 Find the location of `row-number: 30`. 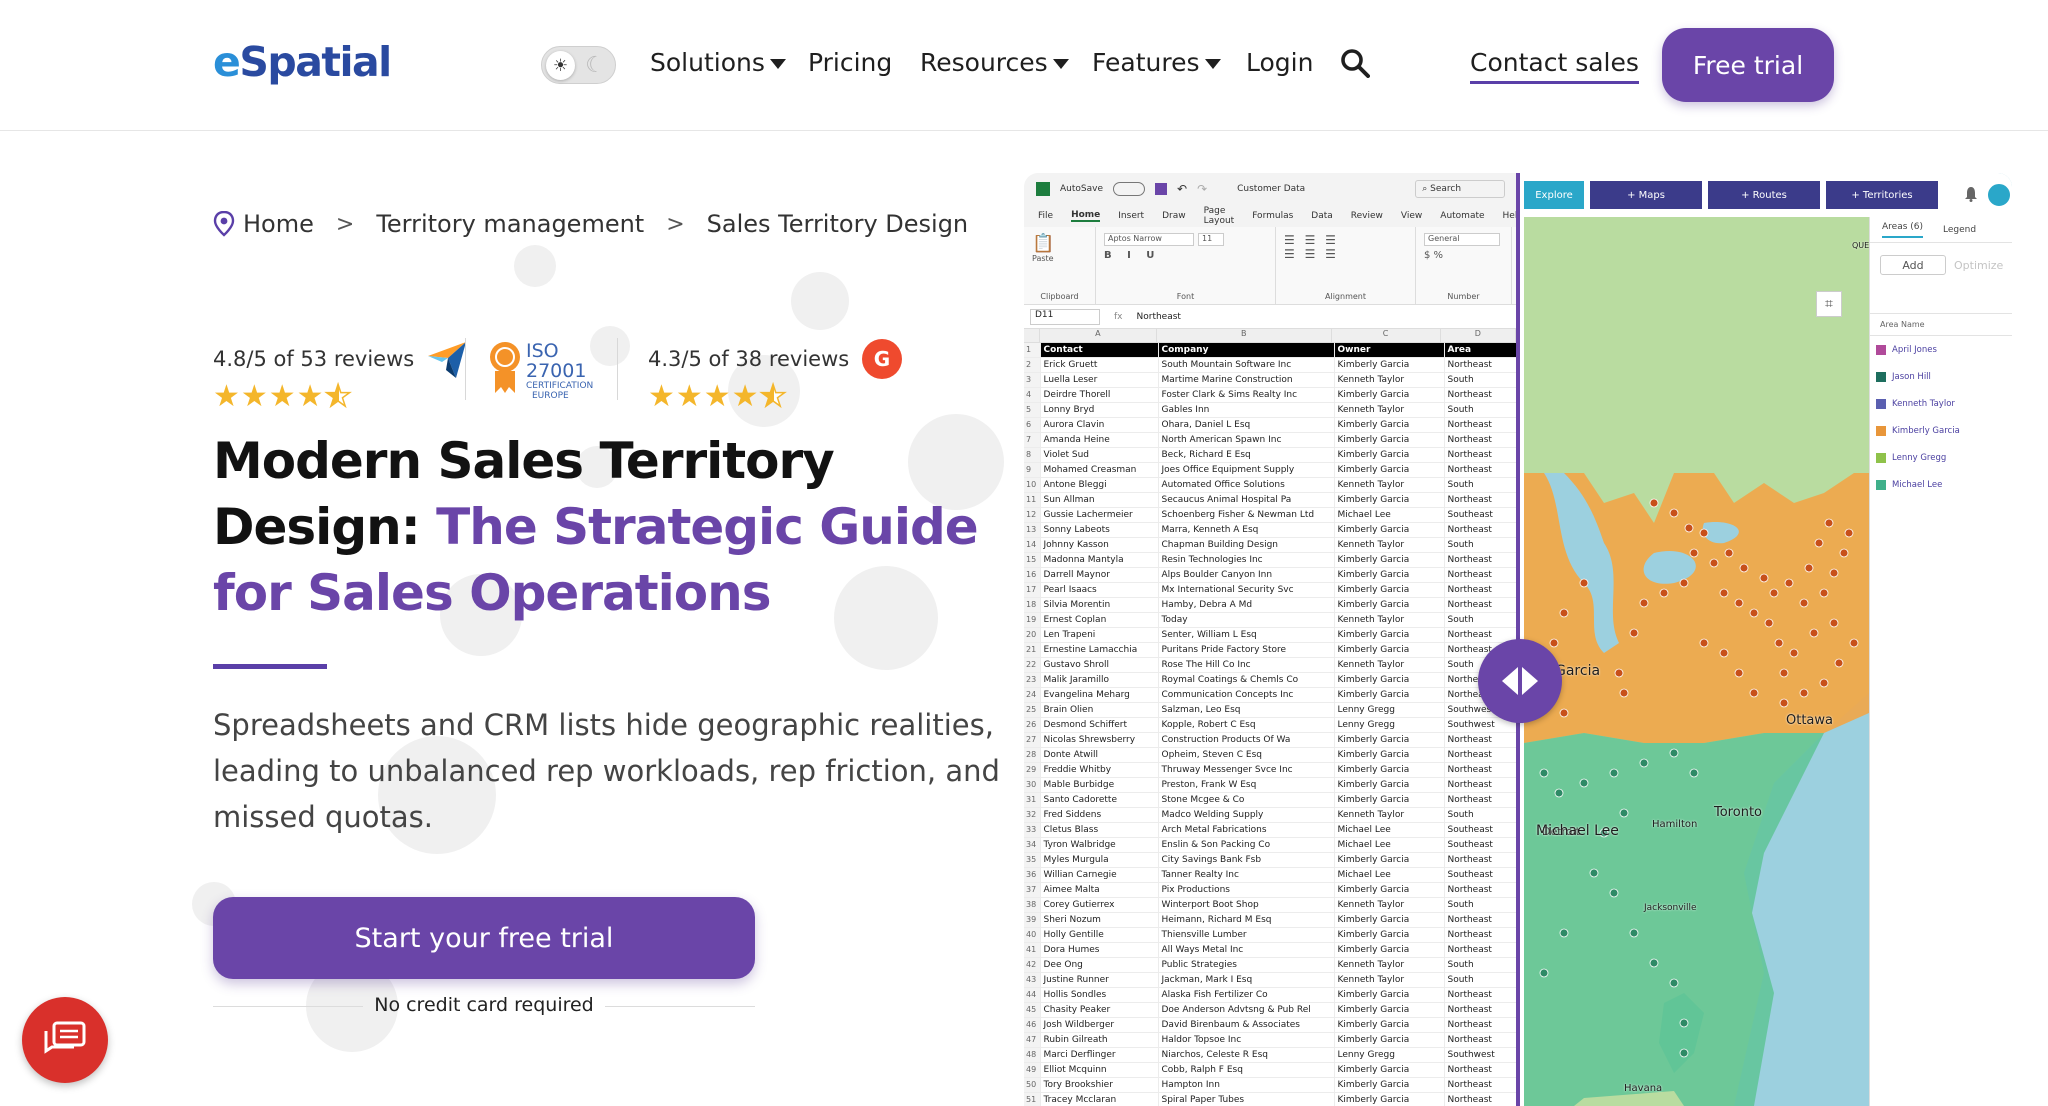

row-number: 30 is located at coordinates (1032, 785).